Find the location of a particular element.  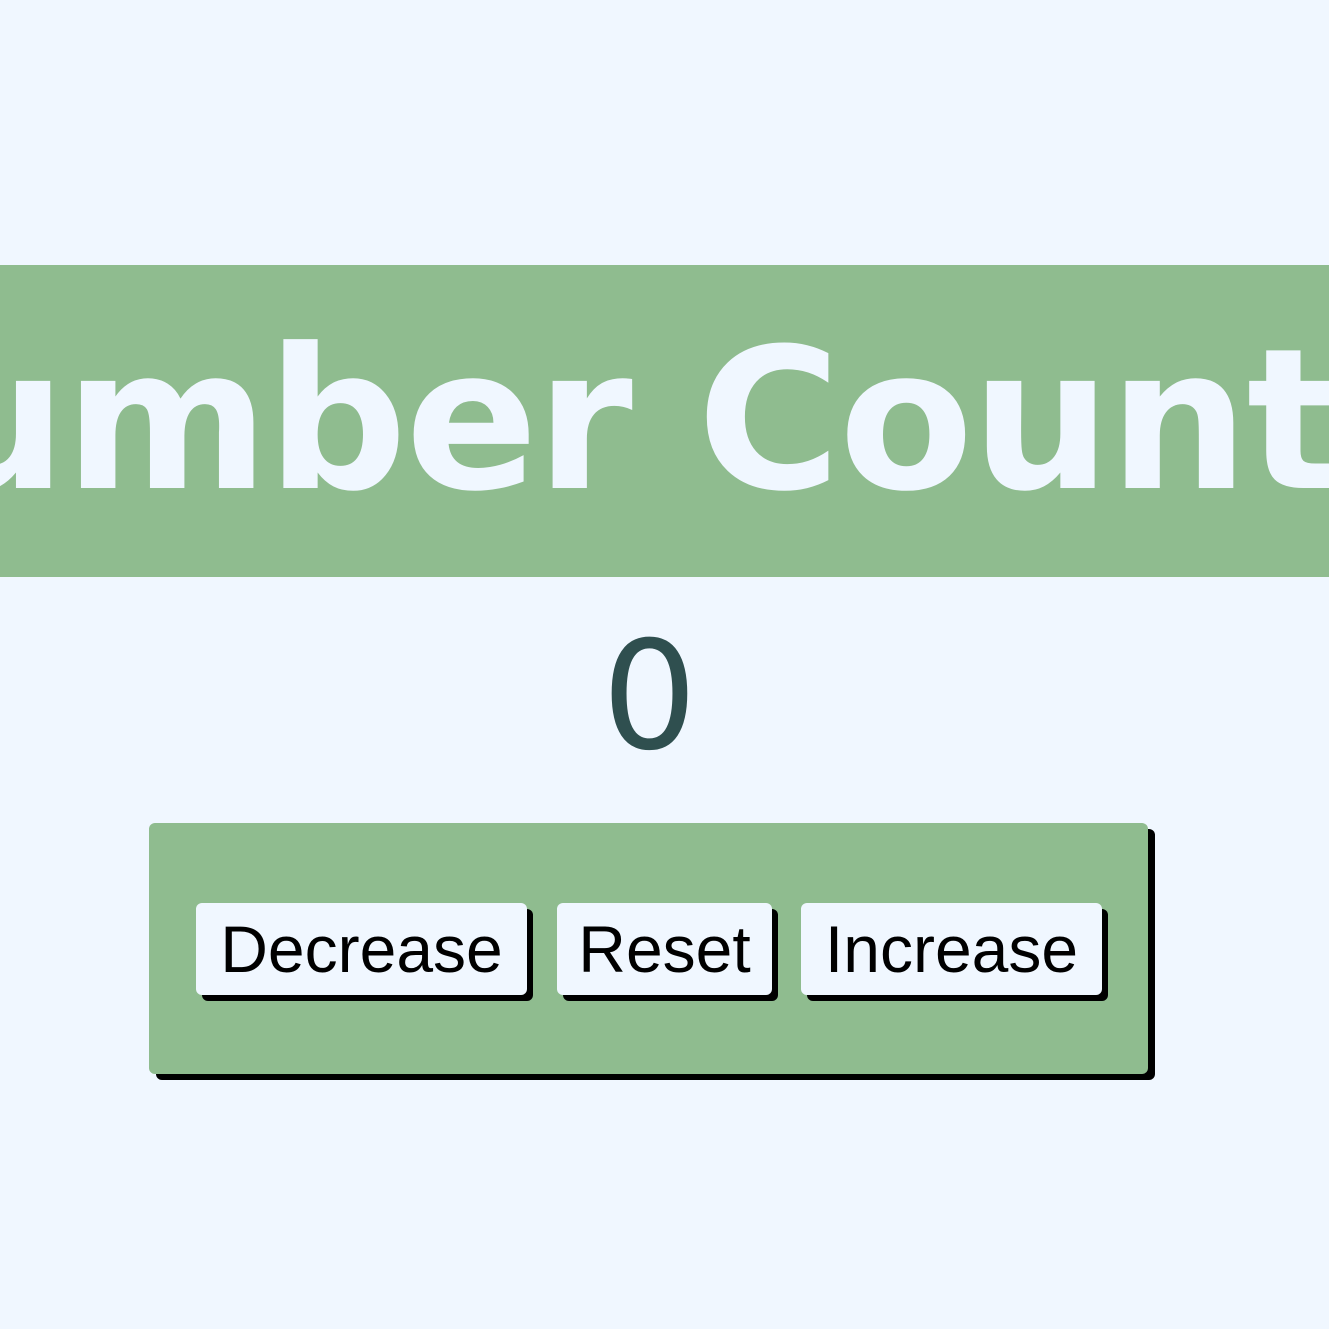

controls-panel: Decrease Reset Increase is located at coordinates (648, 948).